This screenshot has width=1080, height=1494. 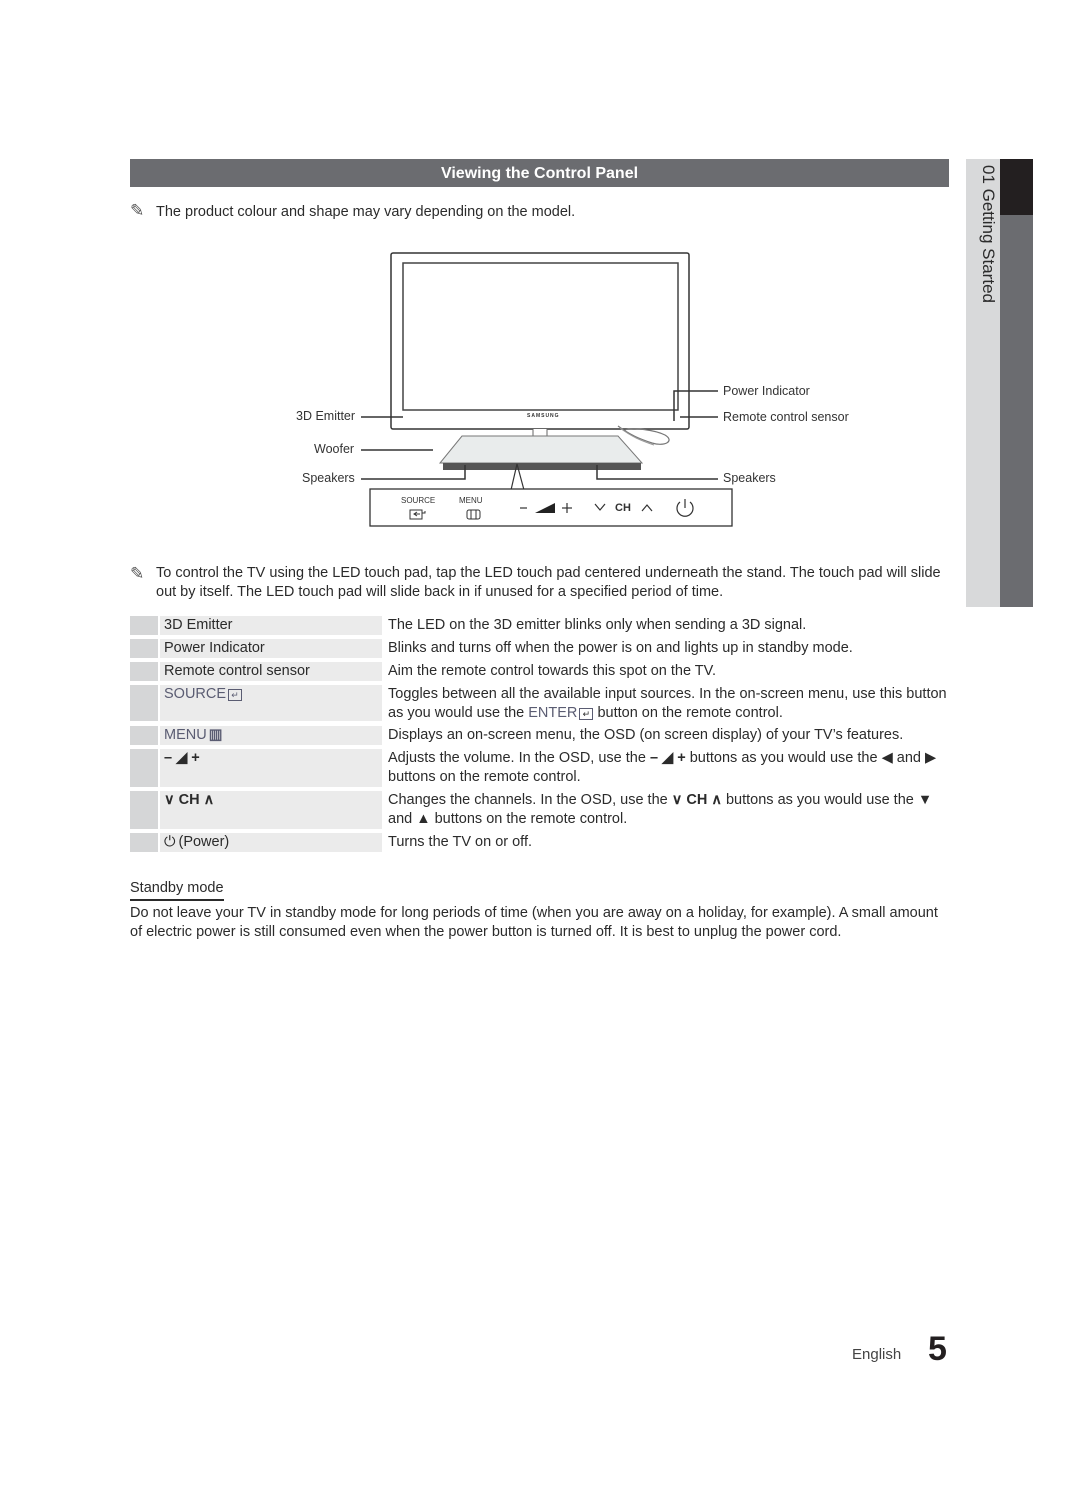 I want to click on section-title: Viewing the Control Panel, so click(x=539, y=173).